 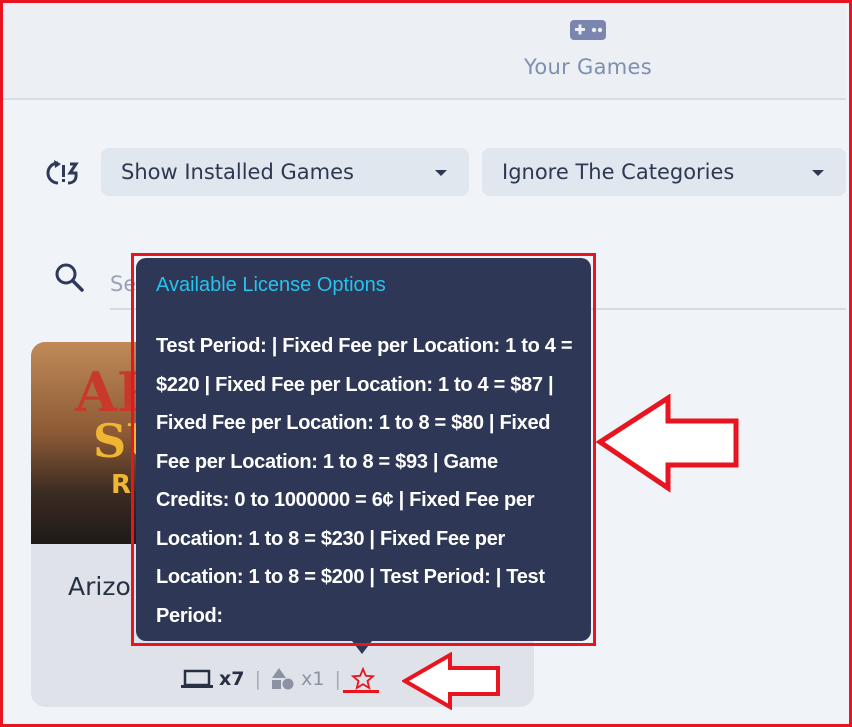 What do you see at coordinates (197, 678) in the screenshot?
I see `laptop-icon` at bounding box center [197, 678].